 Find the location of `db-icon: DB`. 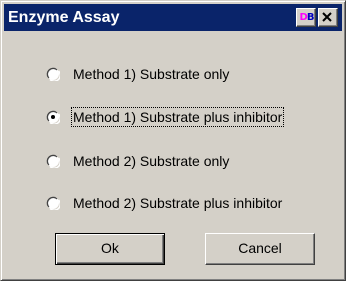

db-icon: DB is located at coordinates (307, 17).